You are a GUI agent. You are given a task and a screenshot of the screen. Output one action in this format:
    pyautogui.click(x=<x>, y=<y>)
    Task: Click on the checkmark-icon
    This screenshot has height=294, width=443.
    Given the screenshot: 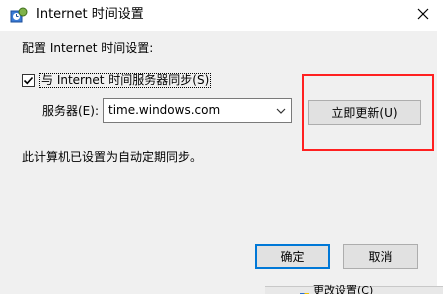 What is the action you would take?
    pyautogui.click(x=28, y=80)
    